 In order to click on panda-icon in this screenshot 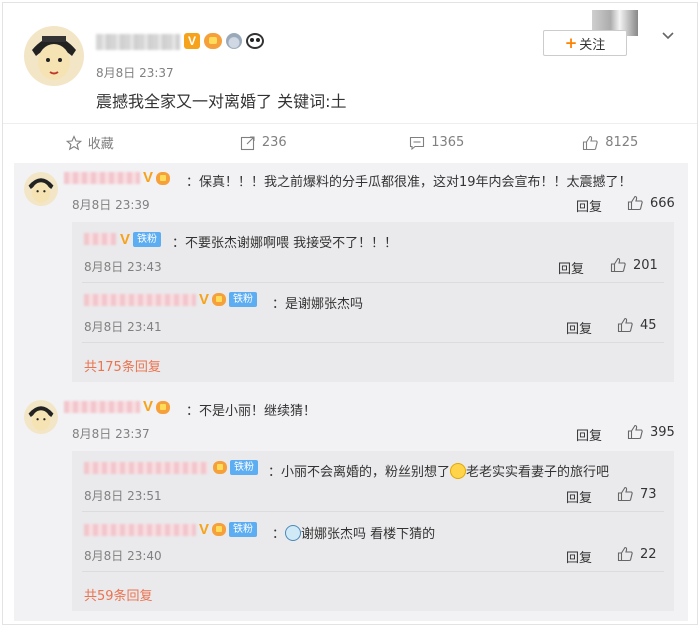, I will do `click(255, 41)`.